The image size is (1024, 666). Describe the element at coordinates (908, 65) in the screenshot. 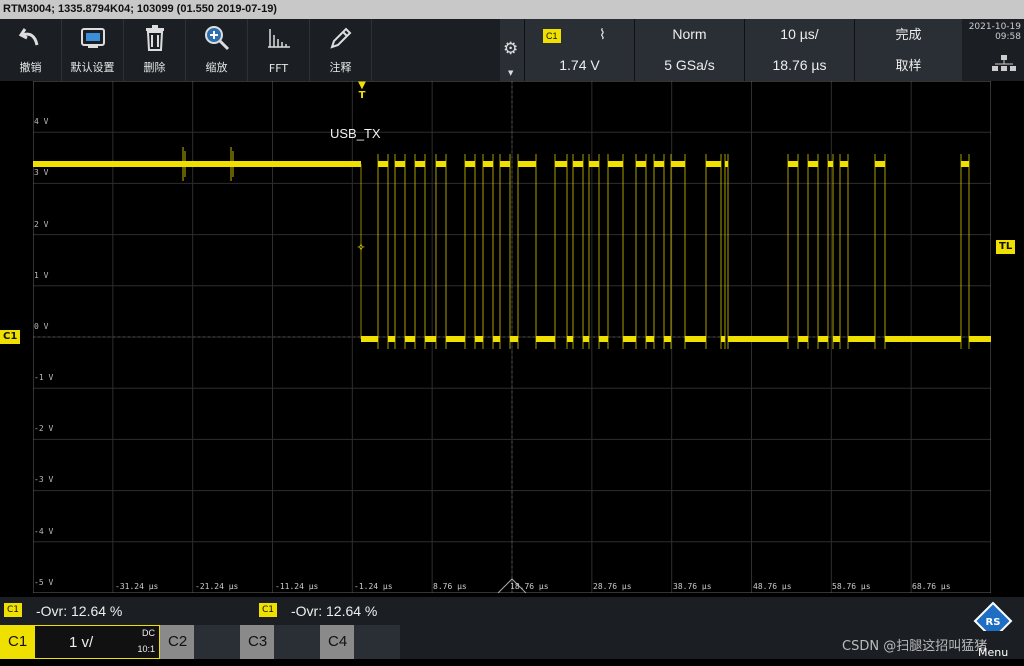

I see `acquisition-mode: 取样` at that location.